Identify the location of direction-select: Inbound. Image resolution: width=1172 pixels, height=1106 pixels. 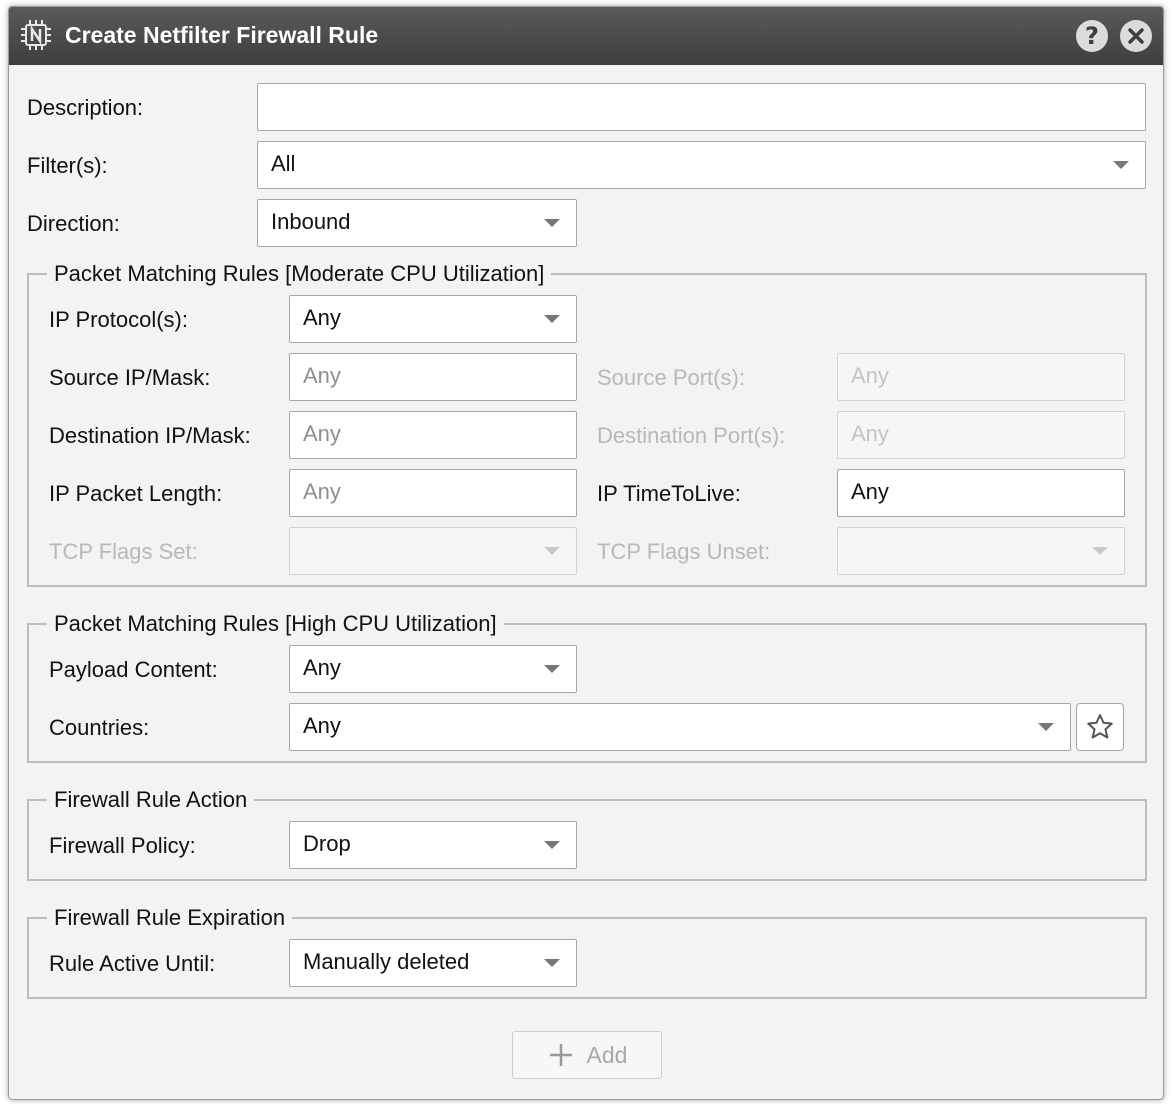
(417, 223).